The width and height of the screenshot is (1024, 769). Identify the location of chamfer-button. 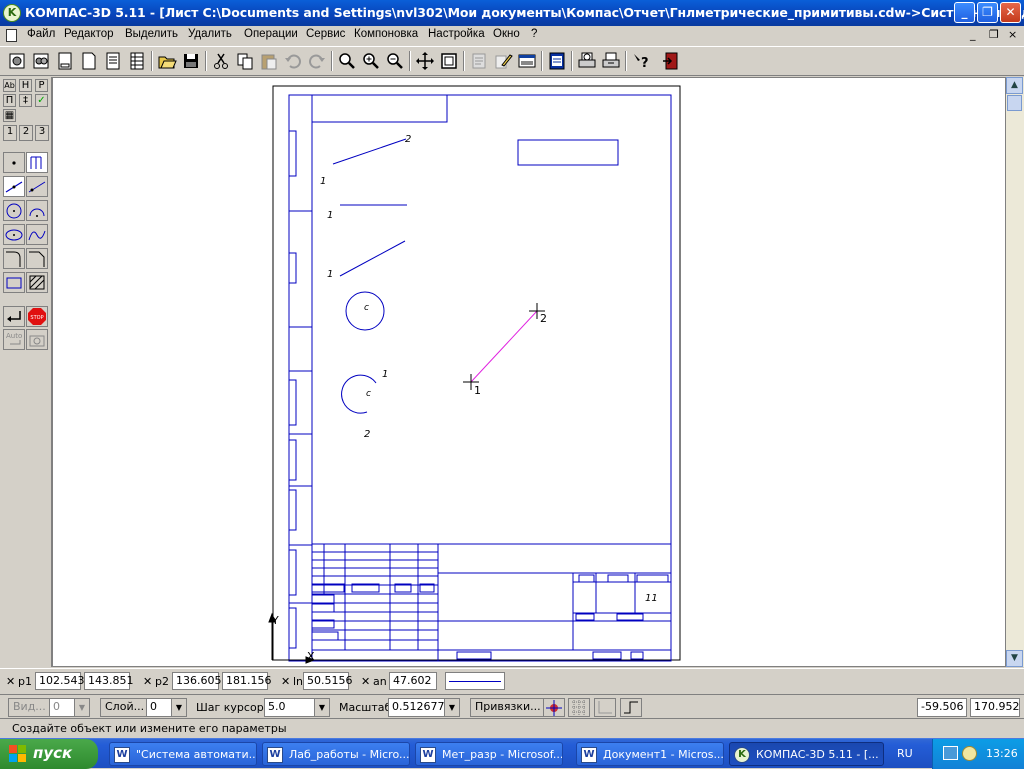
(37, 258).